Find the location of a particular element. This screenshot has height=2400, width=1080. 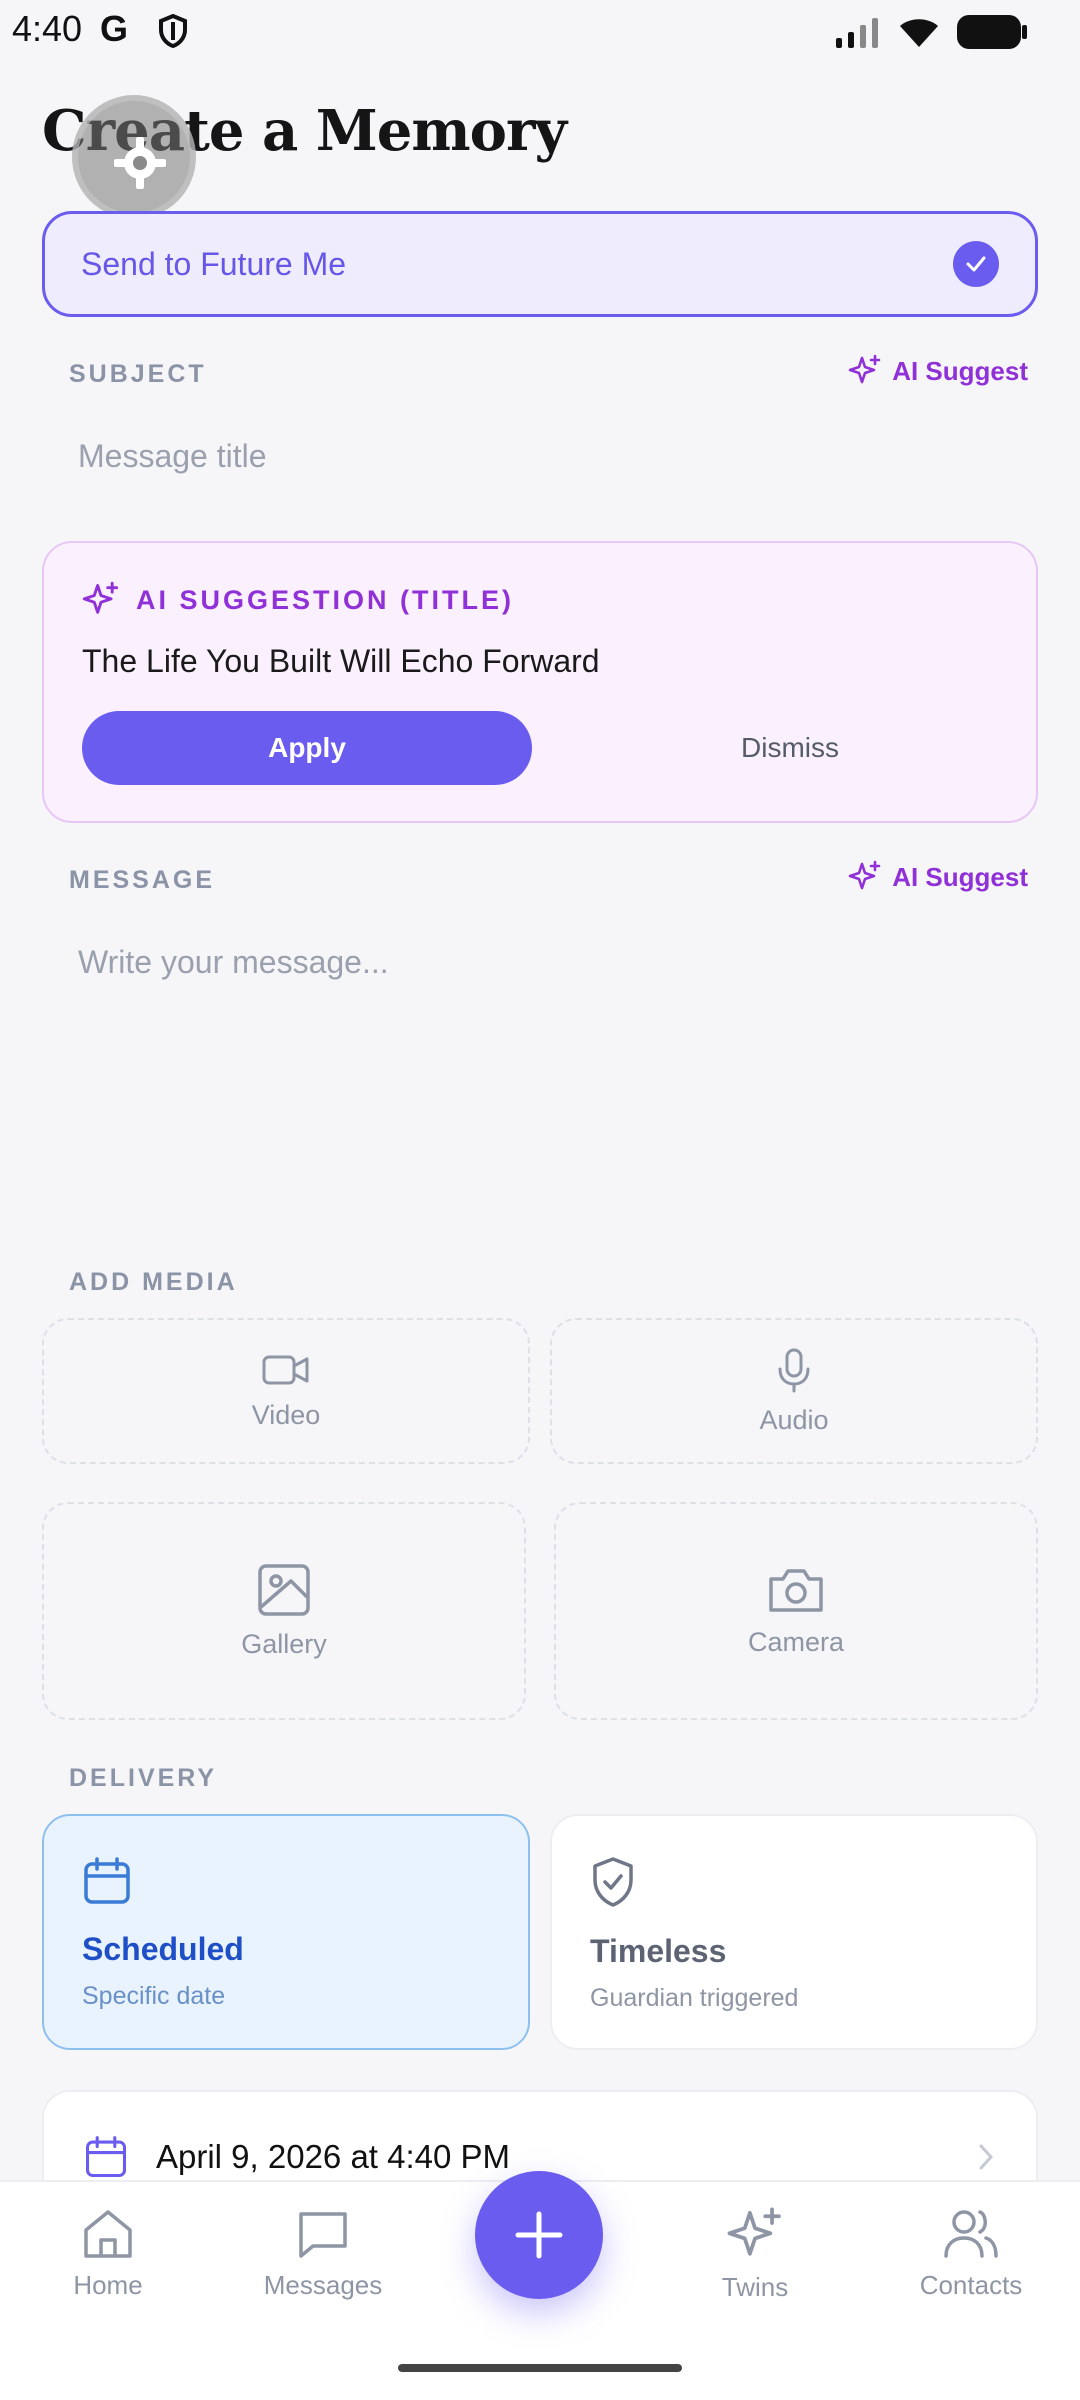

camera-icon is located at coordinates (796, 1590).